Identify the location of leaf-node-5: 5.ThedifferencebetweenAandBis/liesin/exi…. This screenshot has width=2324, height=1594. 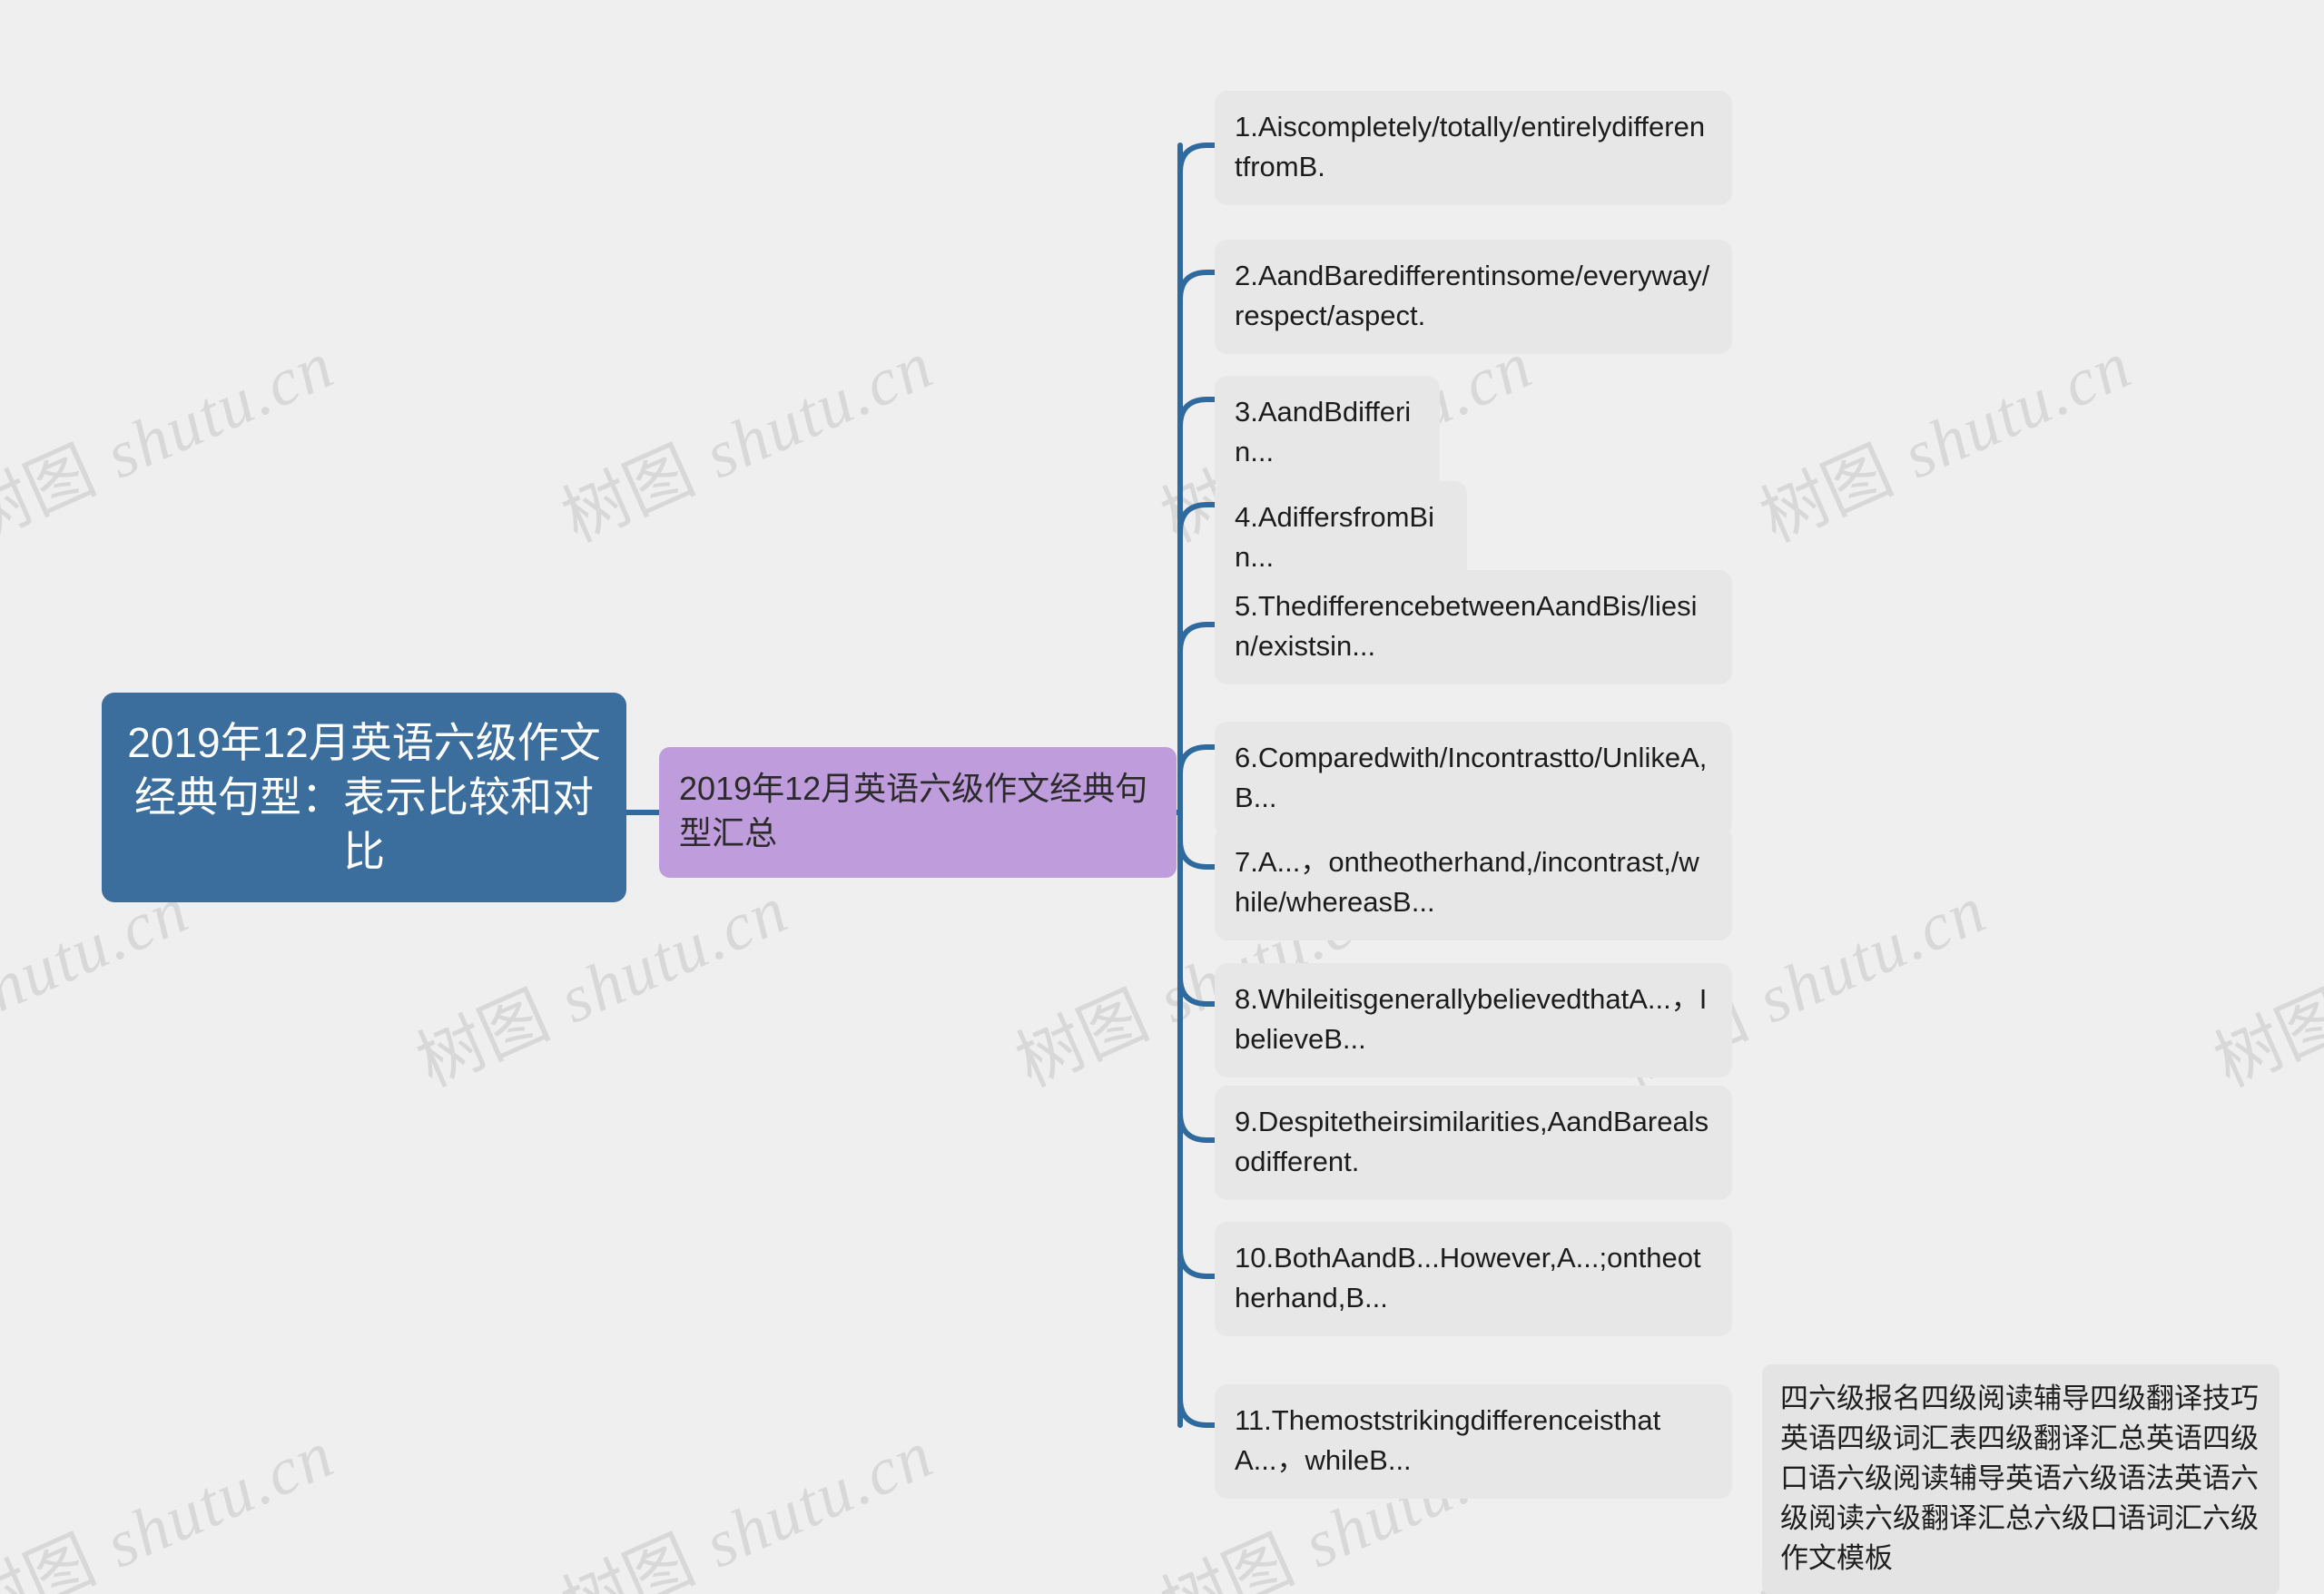
(1473, 627).